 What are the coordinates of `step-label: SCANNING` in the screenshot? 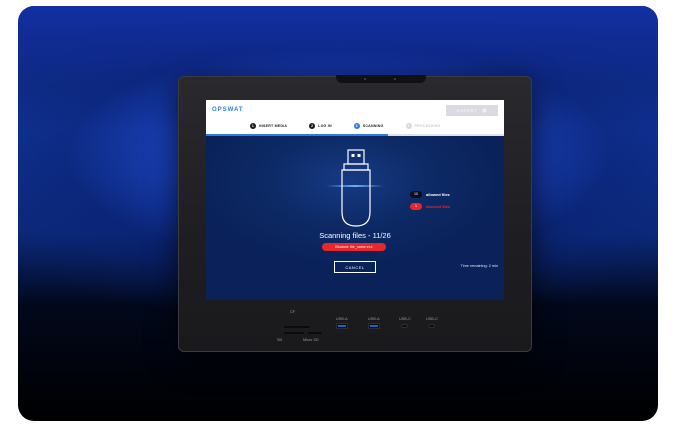 It's located at (373, 126).